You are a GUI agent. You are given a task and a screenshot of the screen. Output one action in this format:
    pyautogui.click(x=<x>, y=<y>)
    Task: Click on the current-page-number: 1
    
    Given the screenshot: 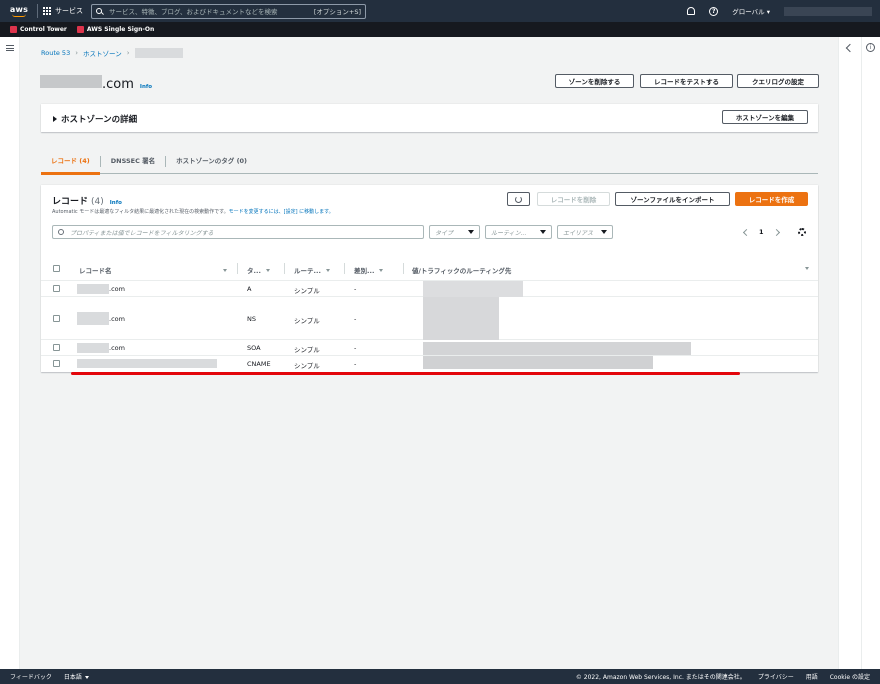 What is the action you would take?
    pyautogui.click(x=761, y=232)
    